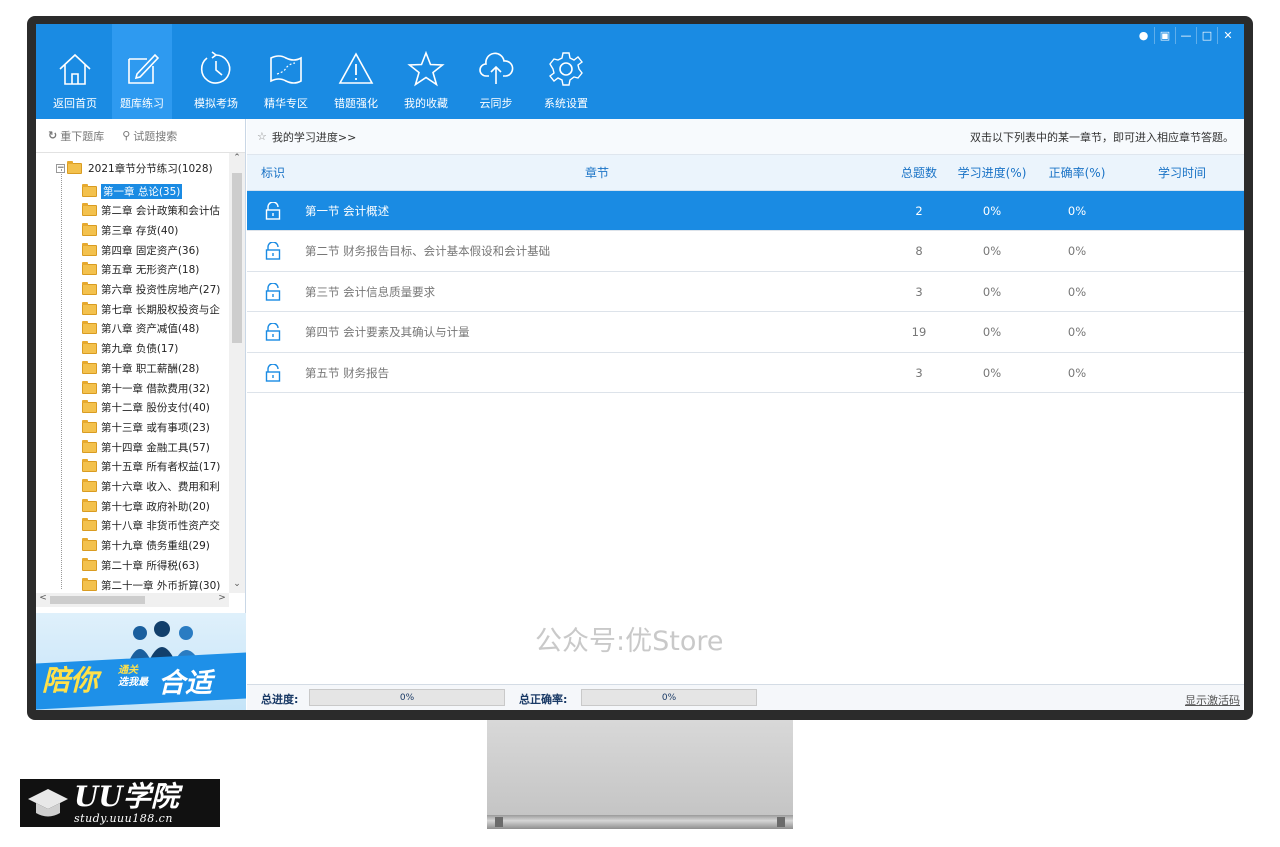  I want to click on tree-chapter-label: 第十四章 金融工具(57), so click(155, 447).